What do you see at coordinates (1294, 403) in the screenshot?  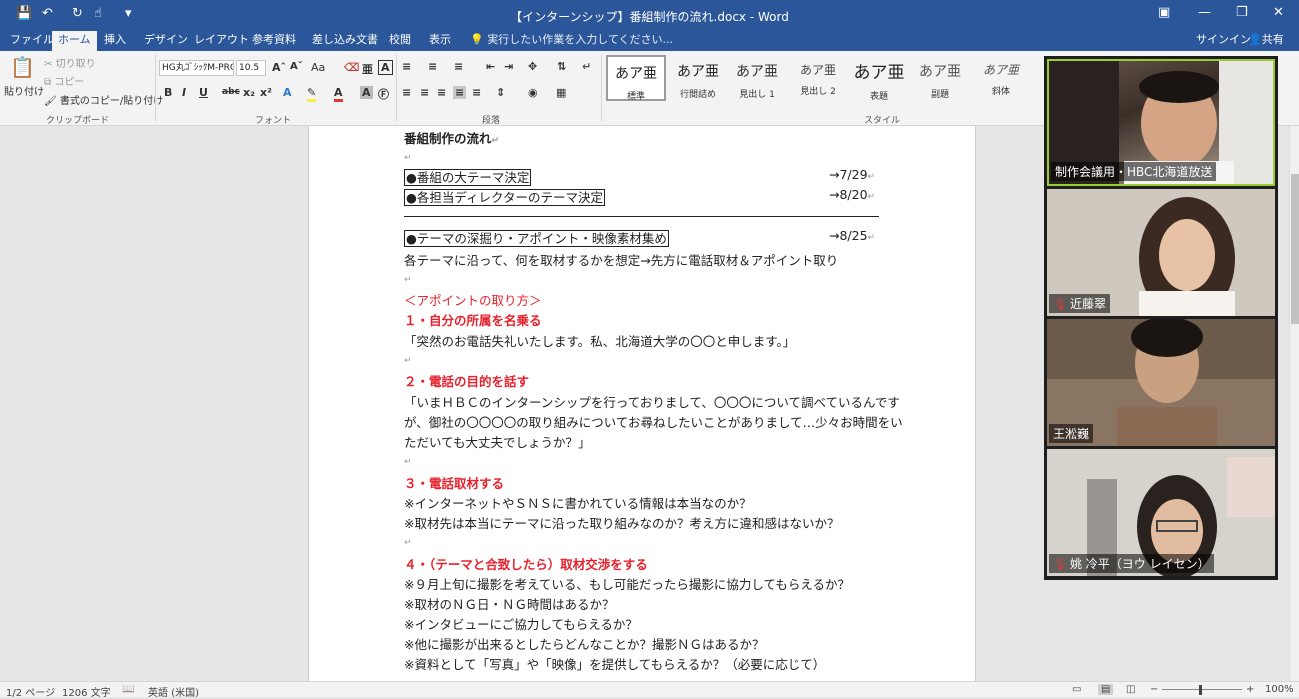 I see `vertical-scrollbar` at bounding box center [1294, 403].